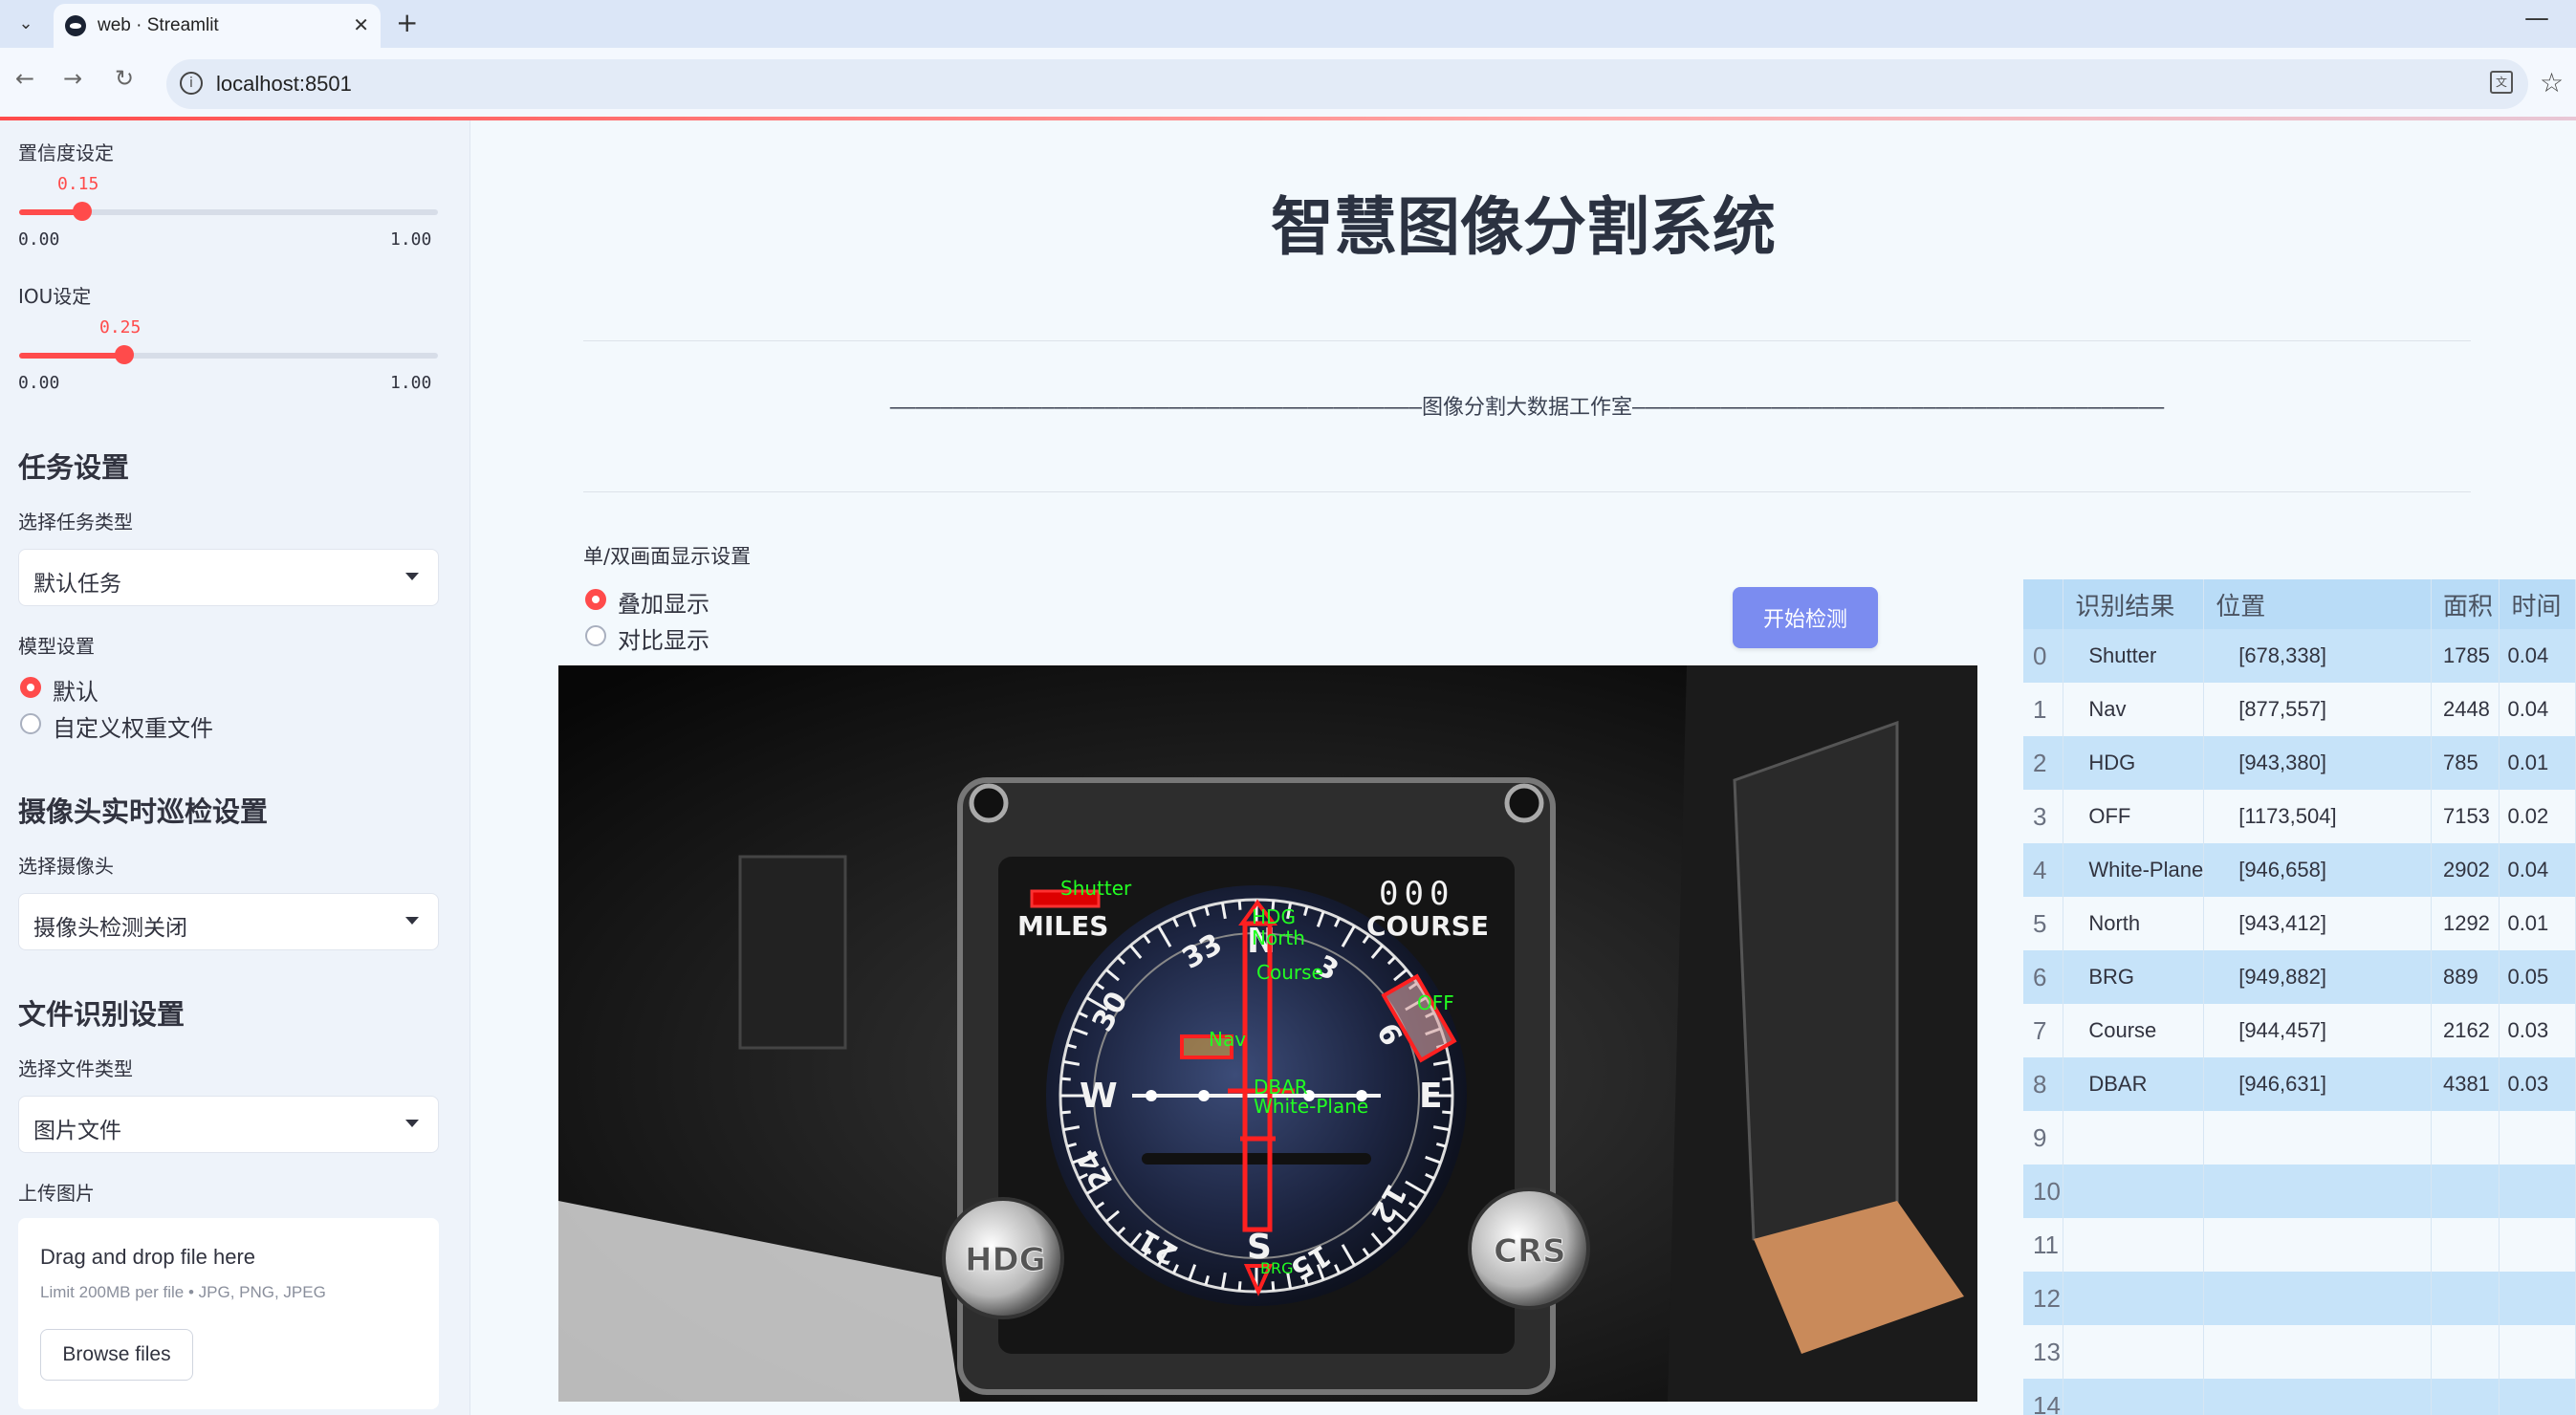  What do you see at coordinates (2299, 1352) in the screenshot?
I see `table-row: 13` at bounding box center [2299, 1352].